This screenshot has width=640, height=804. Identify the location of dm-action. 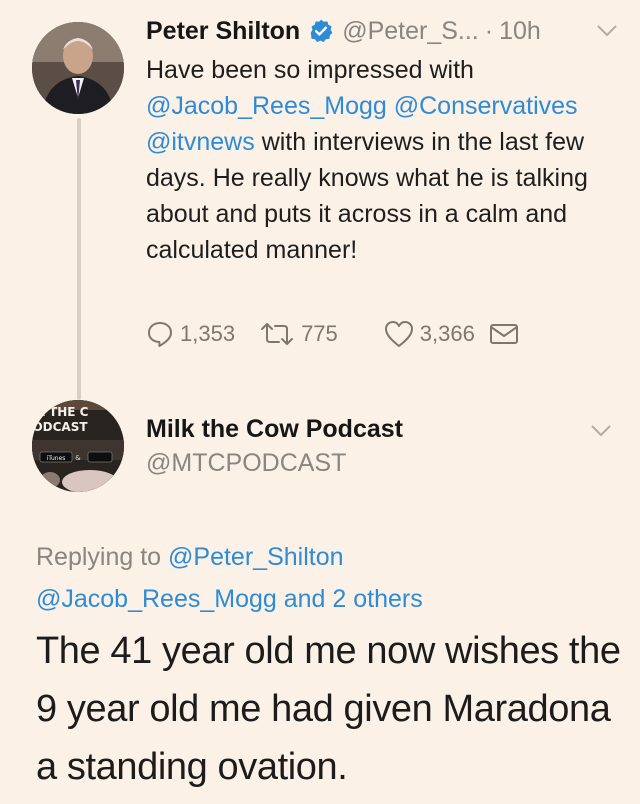
(507, 334).